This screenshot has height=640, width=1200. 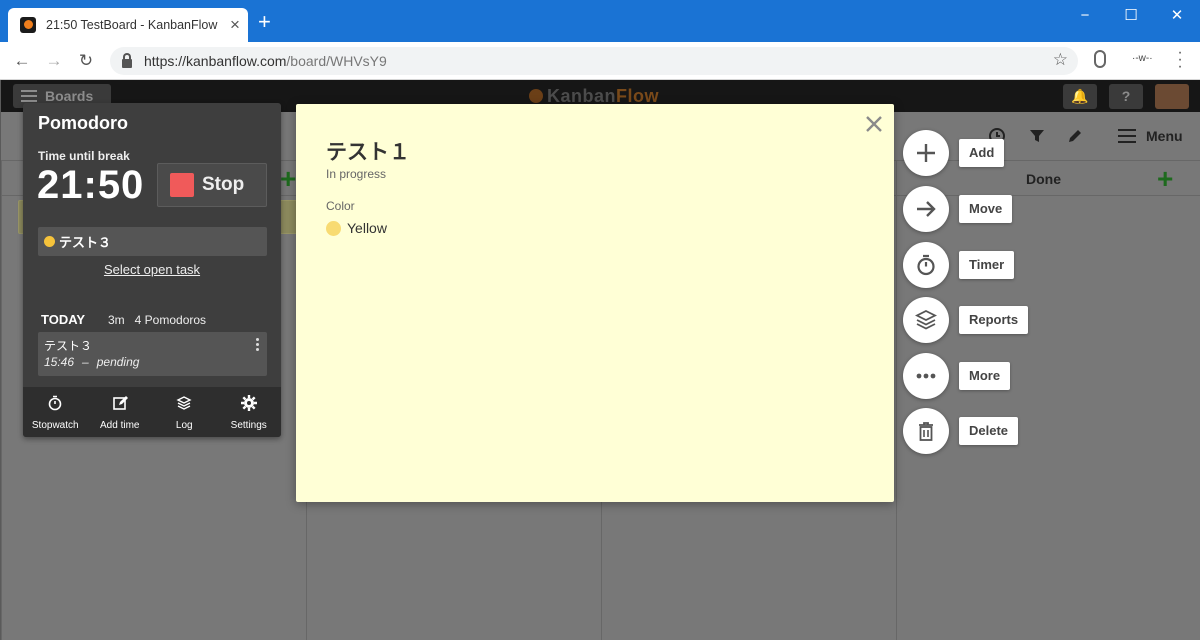 I want to click on delete-action-button, so click(x=926, y=431).